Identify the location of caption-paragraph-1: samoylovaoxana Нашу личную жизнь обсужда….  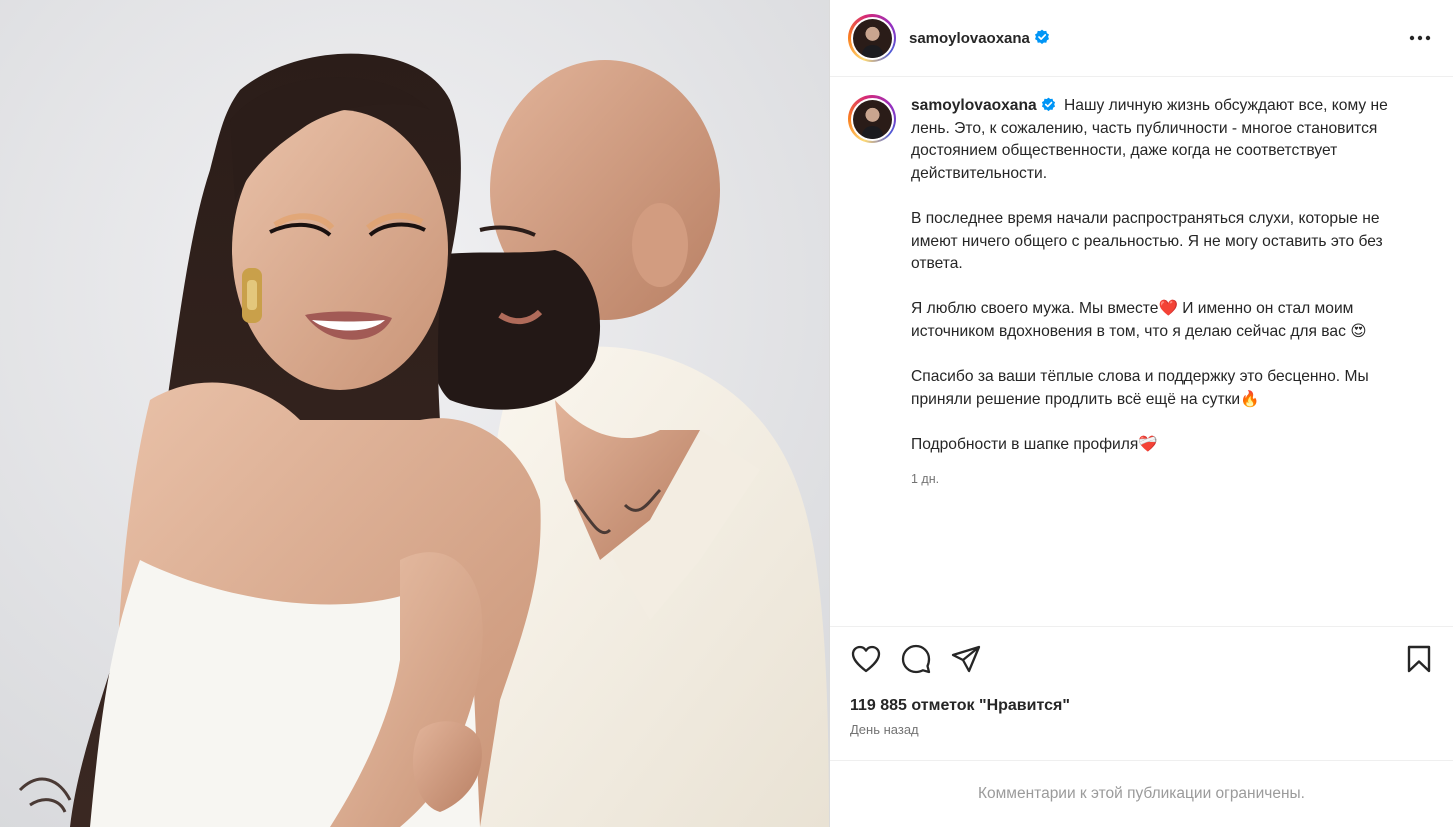
(1149, 139).